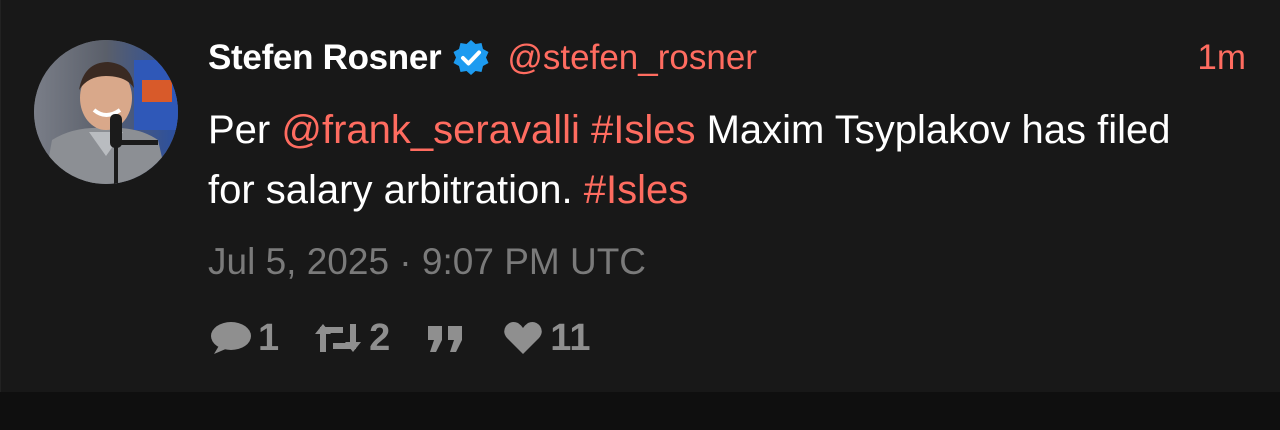 The image size is (1280, 430). I want to click on comment-count: 1, so click(269, 337).